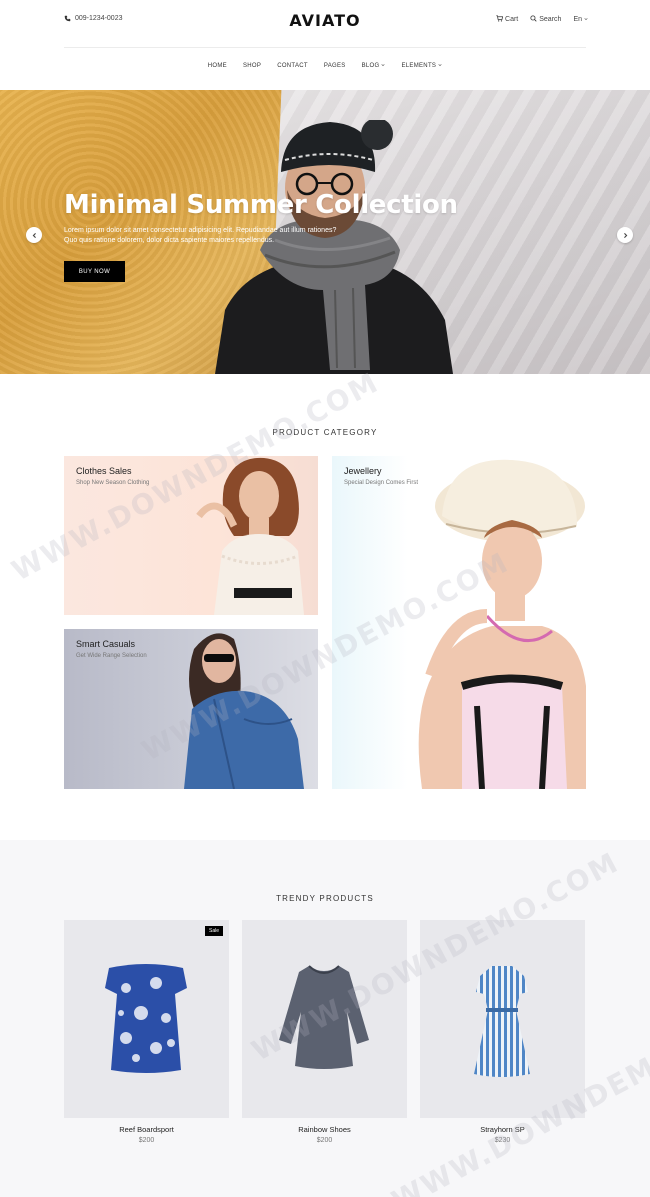 The width and height of the screenshot is (650, 1197). What do you see at coordinates (325, 898) in the screenshot?
I see `trendy-products-heading: TRENDY PRODUCTS` at bounding box center [325, 898].